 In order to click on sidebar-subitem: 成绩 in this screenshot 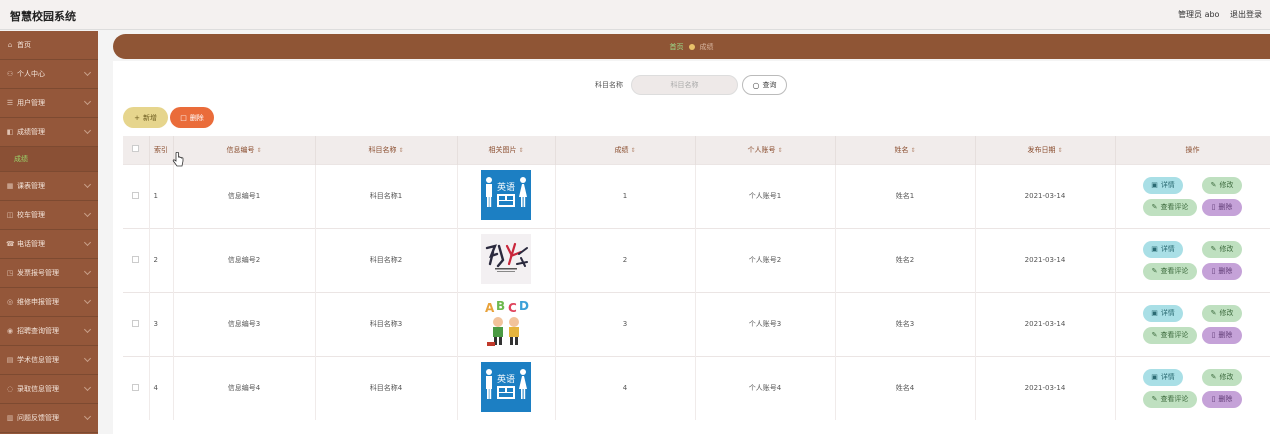, I will do `click(49, 159)`.